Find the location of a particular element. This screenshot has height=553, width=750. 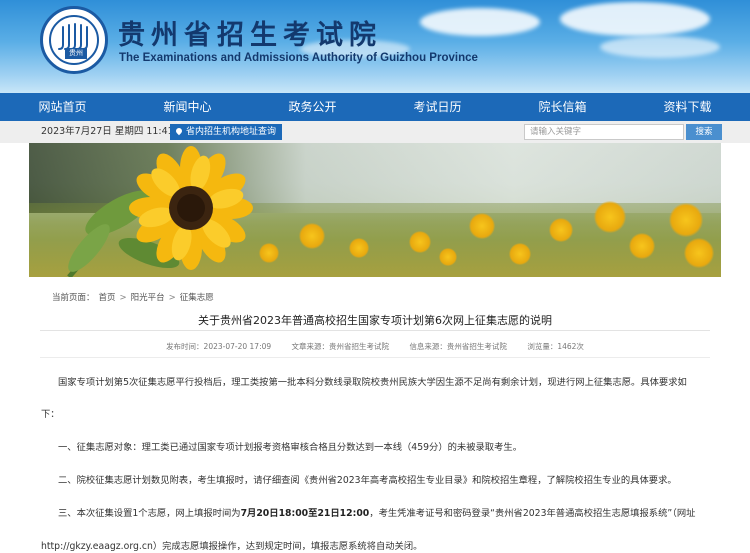

current-date: 2023年7月27日 星期四 11:41:34 is located at coordinates (115, 131).